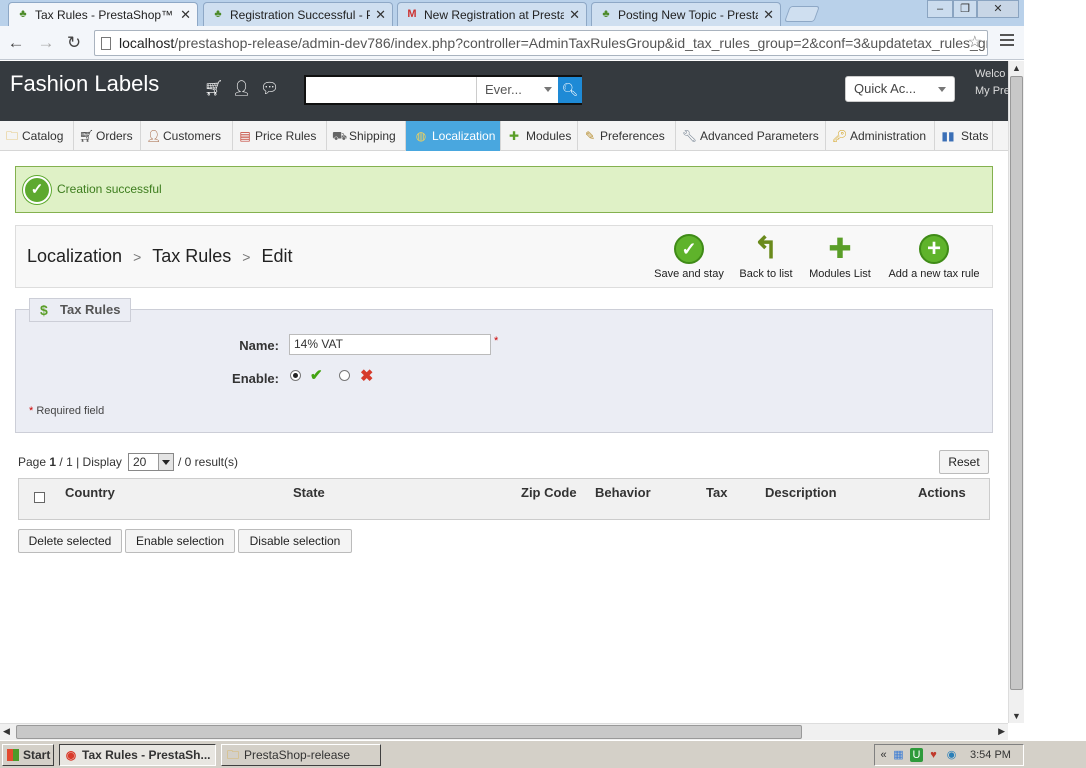  What do you see at coordinates (716, 492) in the screenshot?
I see `column-header-tax: Tax` at bounding box center [716, 492].